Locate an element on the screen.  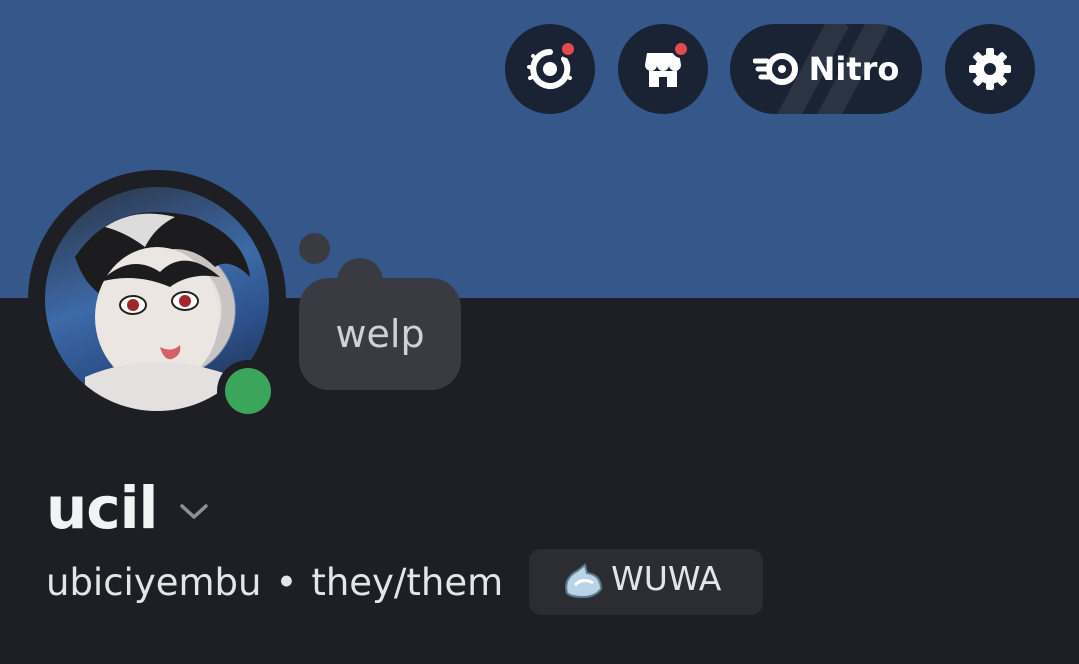
pronouns: they/them is located at coordinates (407, 582).